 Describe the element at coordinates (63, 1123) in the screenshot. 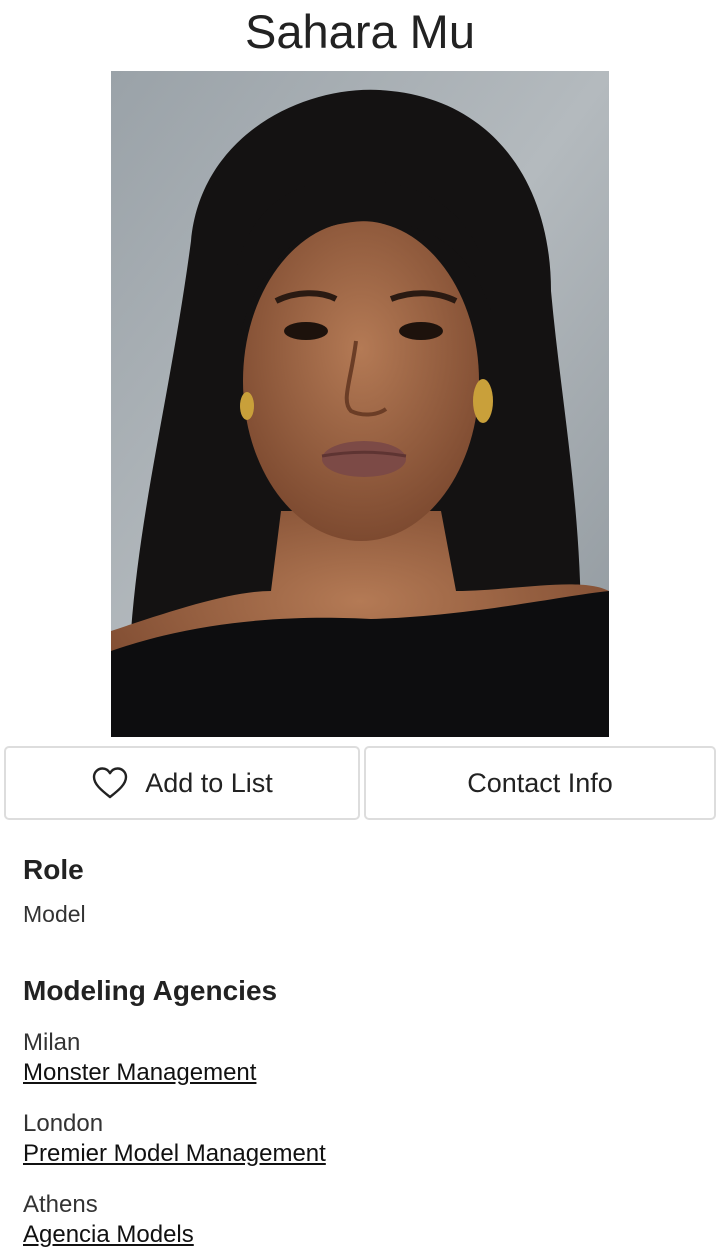

I see `agency-city: London` at that location.